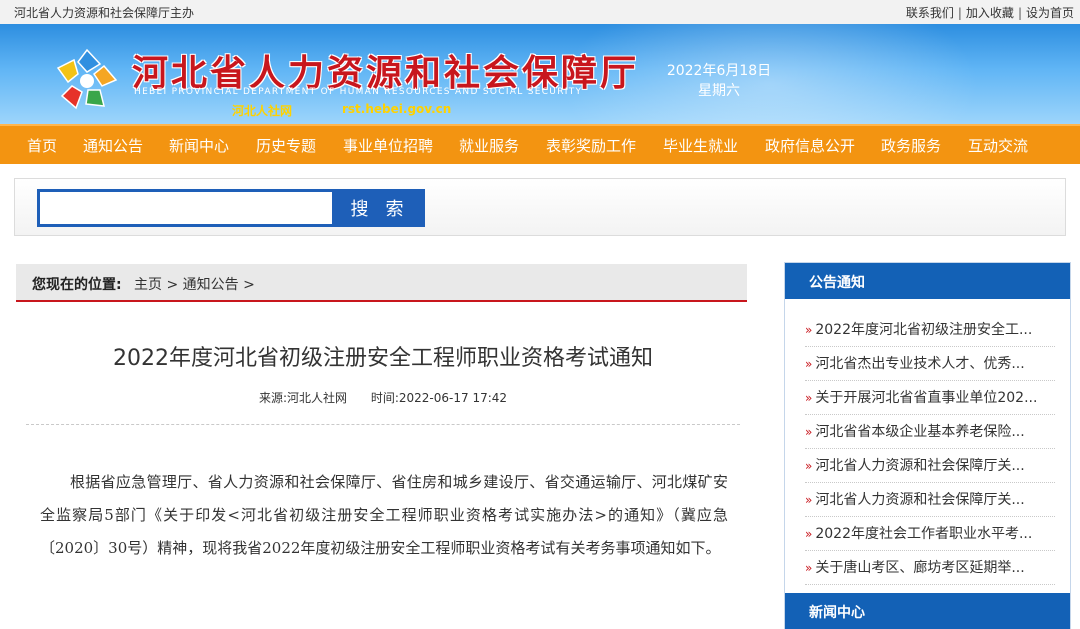  Describe the element at coordinates (303, 398) in the screenshot. I see `article-source: 来源:河北人社网` at that location.